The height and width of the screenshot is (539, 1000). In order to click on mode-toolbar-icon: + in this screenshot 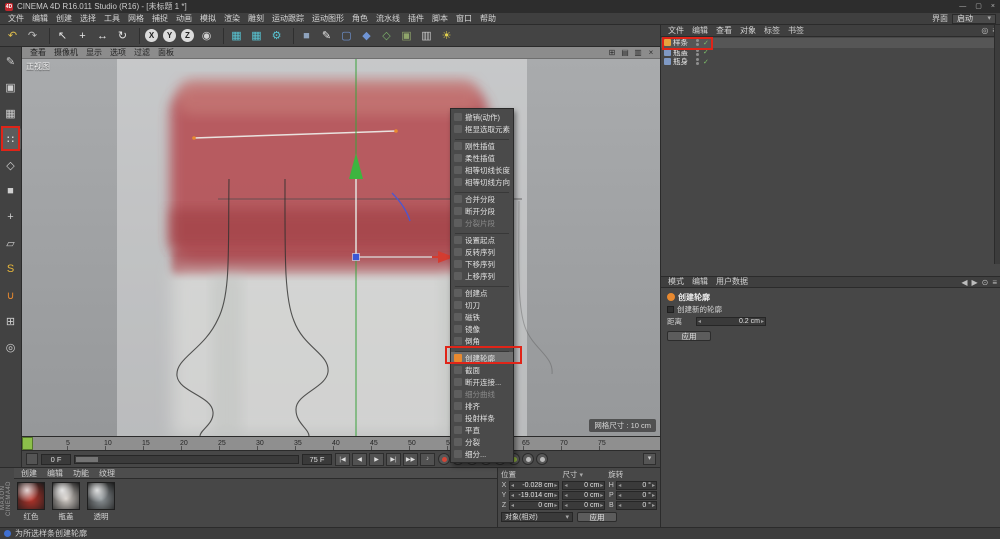, I will do `click(11, 217)`.